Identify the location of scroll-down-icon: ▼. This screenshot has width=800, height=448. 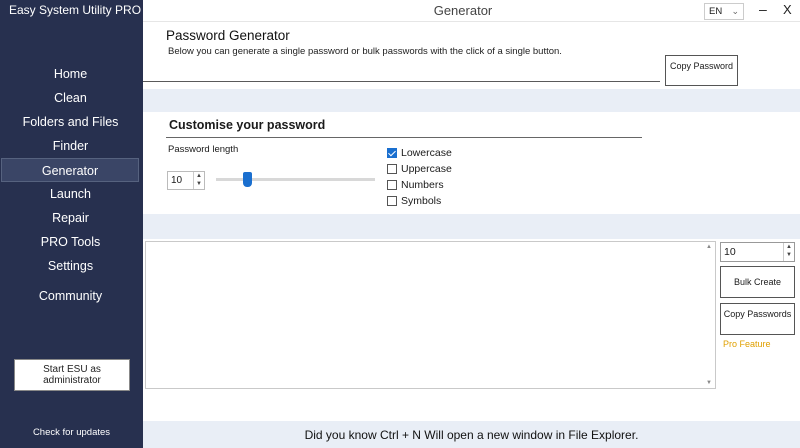
(709, 383).